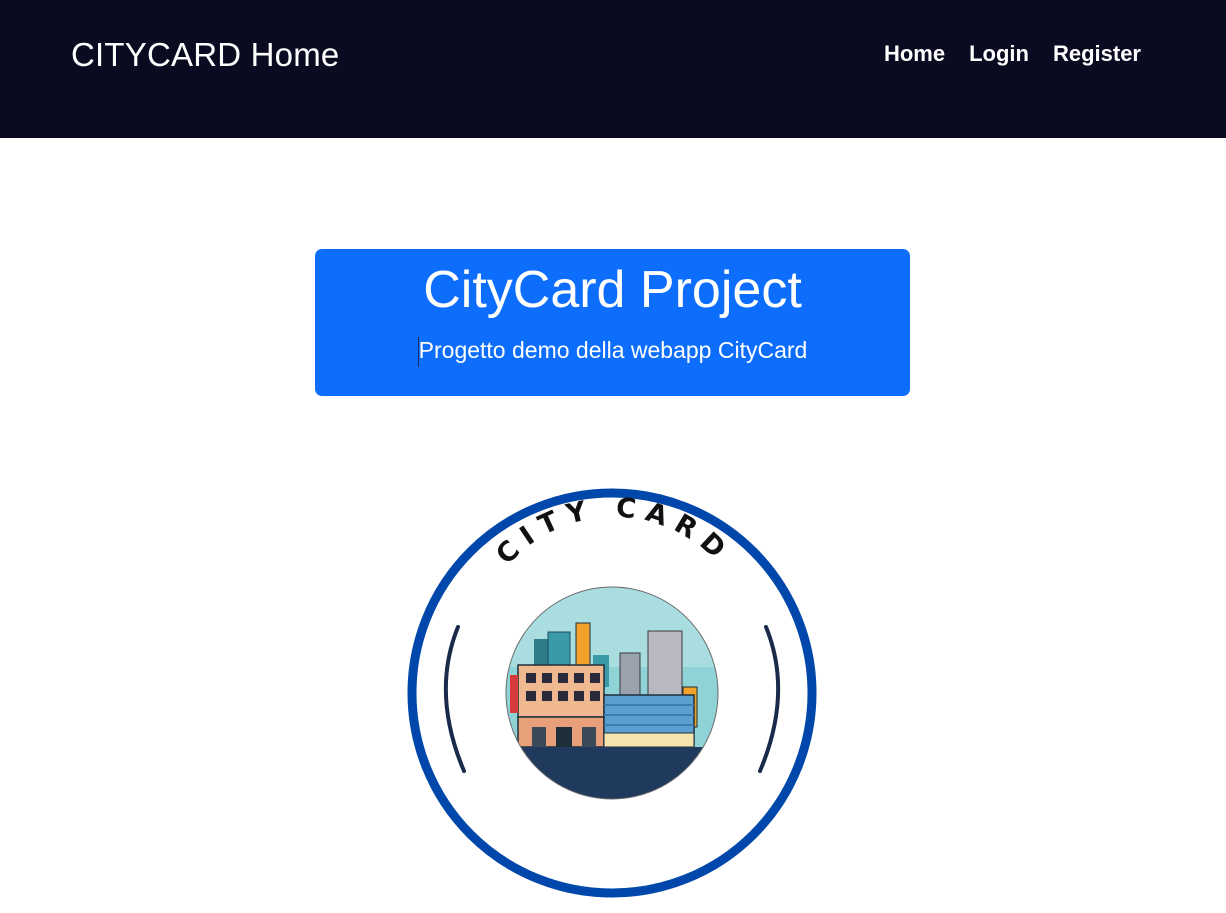 This screenshot has width=1226, height=913. Describe the element at coordinates (612, 290) in the screenshot. I see `hero-title: CityCard Project` at that location.